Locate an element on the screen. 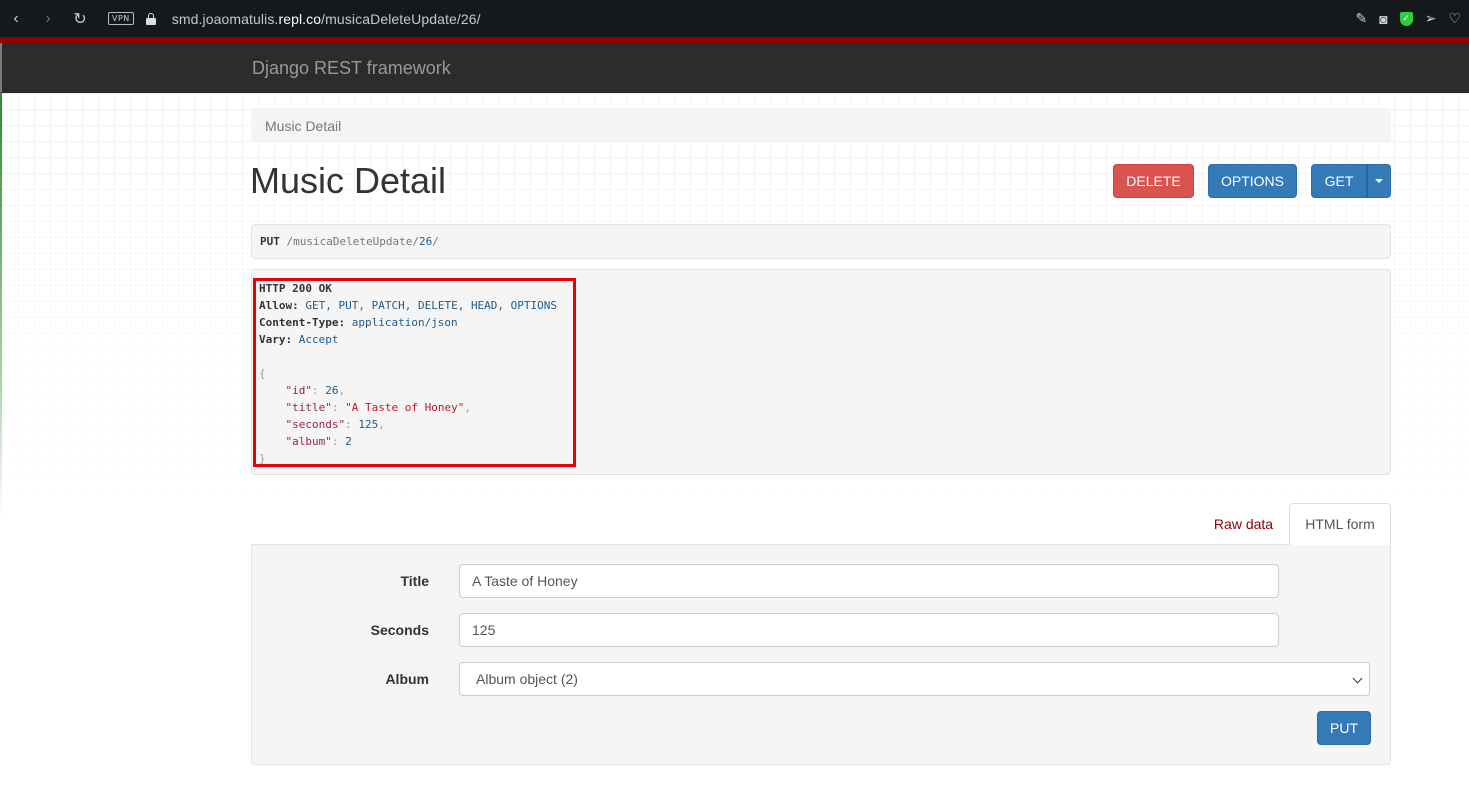  navbar: Django REST framework is located at coordinates (734, 68).